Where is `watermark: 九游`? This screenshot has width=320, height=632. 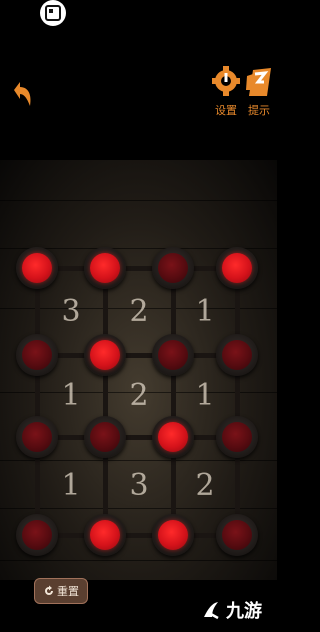 watermark: 九游 is located at coordinates (231, 610).